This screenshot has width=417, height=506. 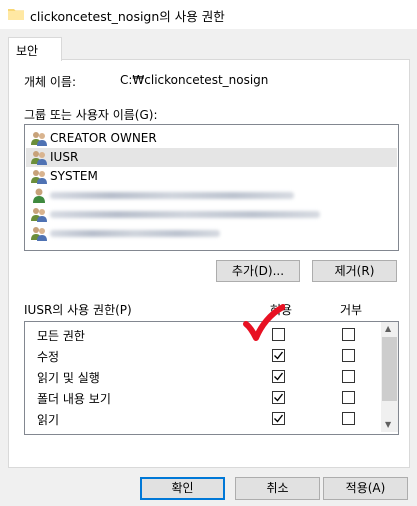 What do you see at coordinates (48, 420) in the screenshot?
I see `permission-label: 읽기` at bounding box center [48, 420].